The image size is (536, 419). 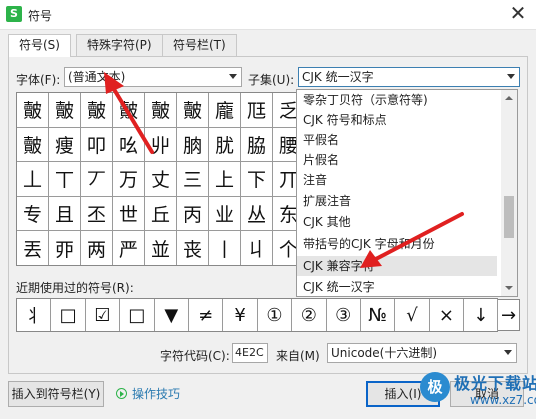 What do you see at coordinates (298, 356) in the screenshot?
I see `from-label: 来自(M)` at bounding box center [298, 356].